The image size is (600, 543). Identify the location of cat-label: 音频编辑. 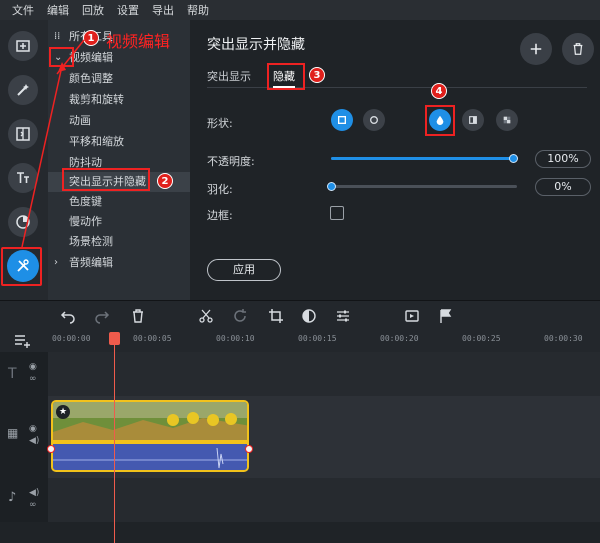
(91, 262).